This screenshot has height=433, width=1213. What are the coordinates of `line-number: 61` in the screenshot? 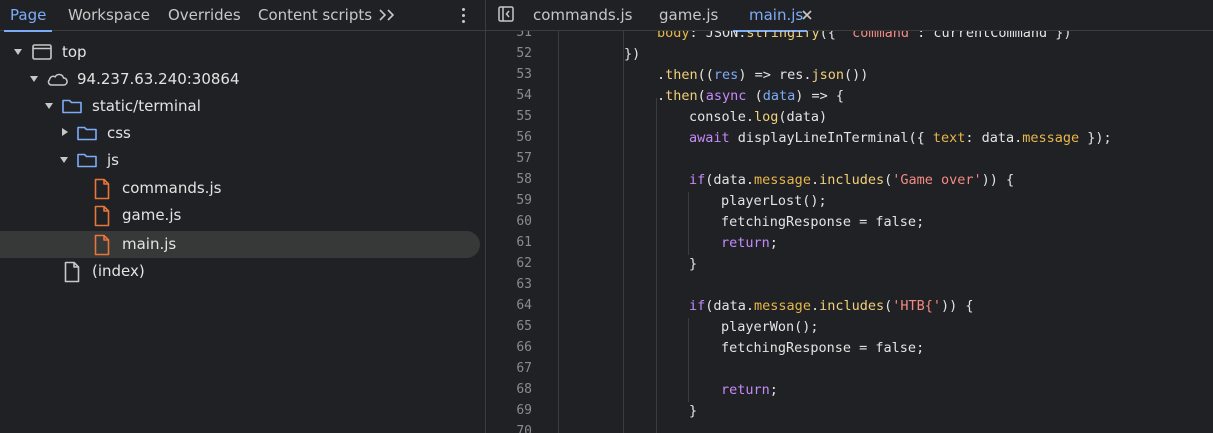 It's located at (509, 242).